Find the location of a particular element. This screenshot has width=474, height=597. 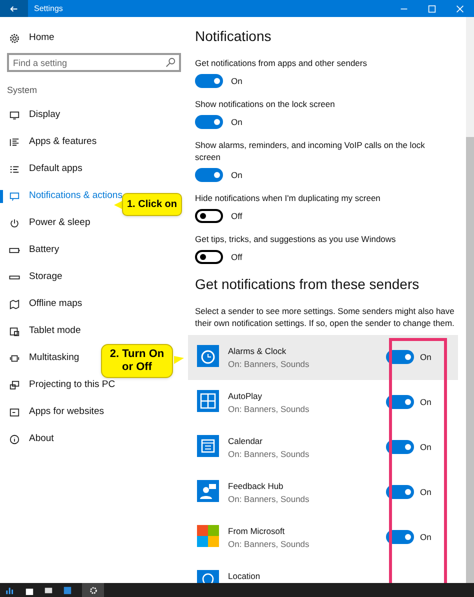

scrollbar is located at coordinates (470, 300).